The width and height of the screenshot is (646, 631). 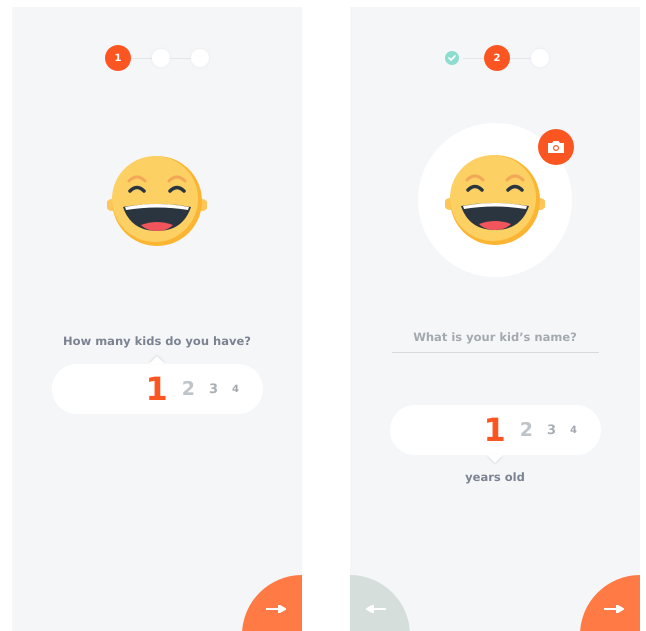 I want to click on name-field: What is your kid’s name?, so click(x=495, y=341).